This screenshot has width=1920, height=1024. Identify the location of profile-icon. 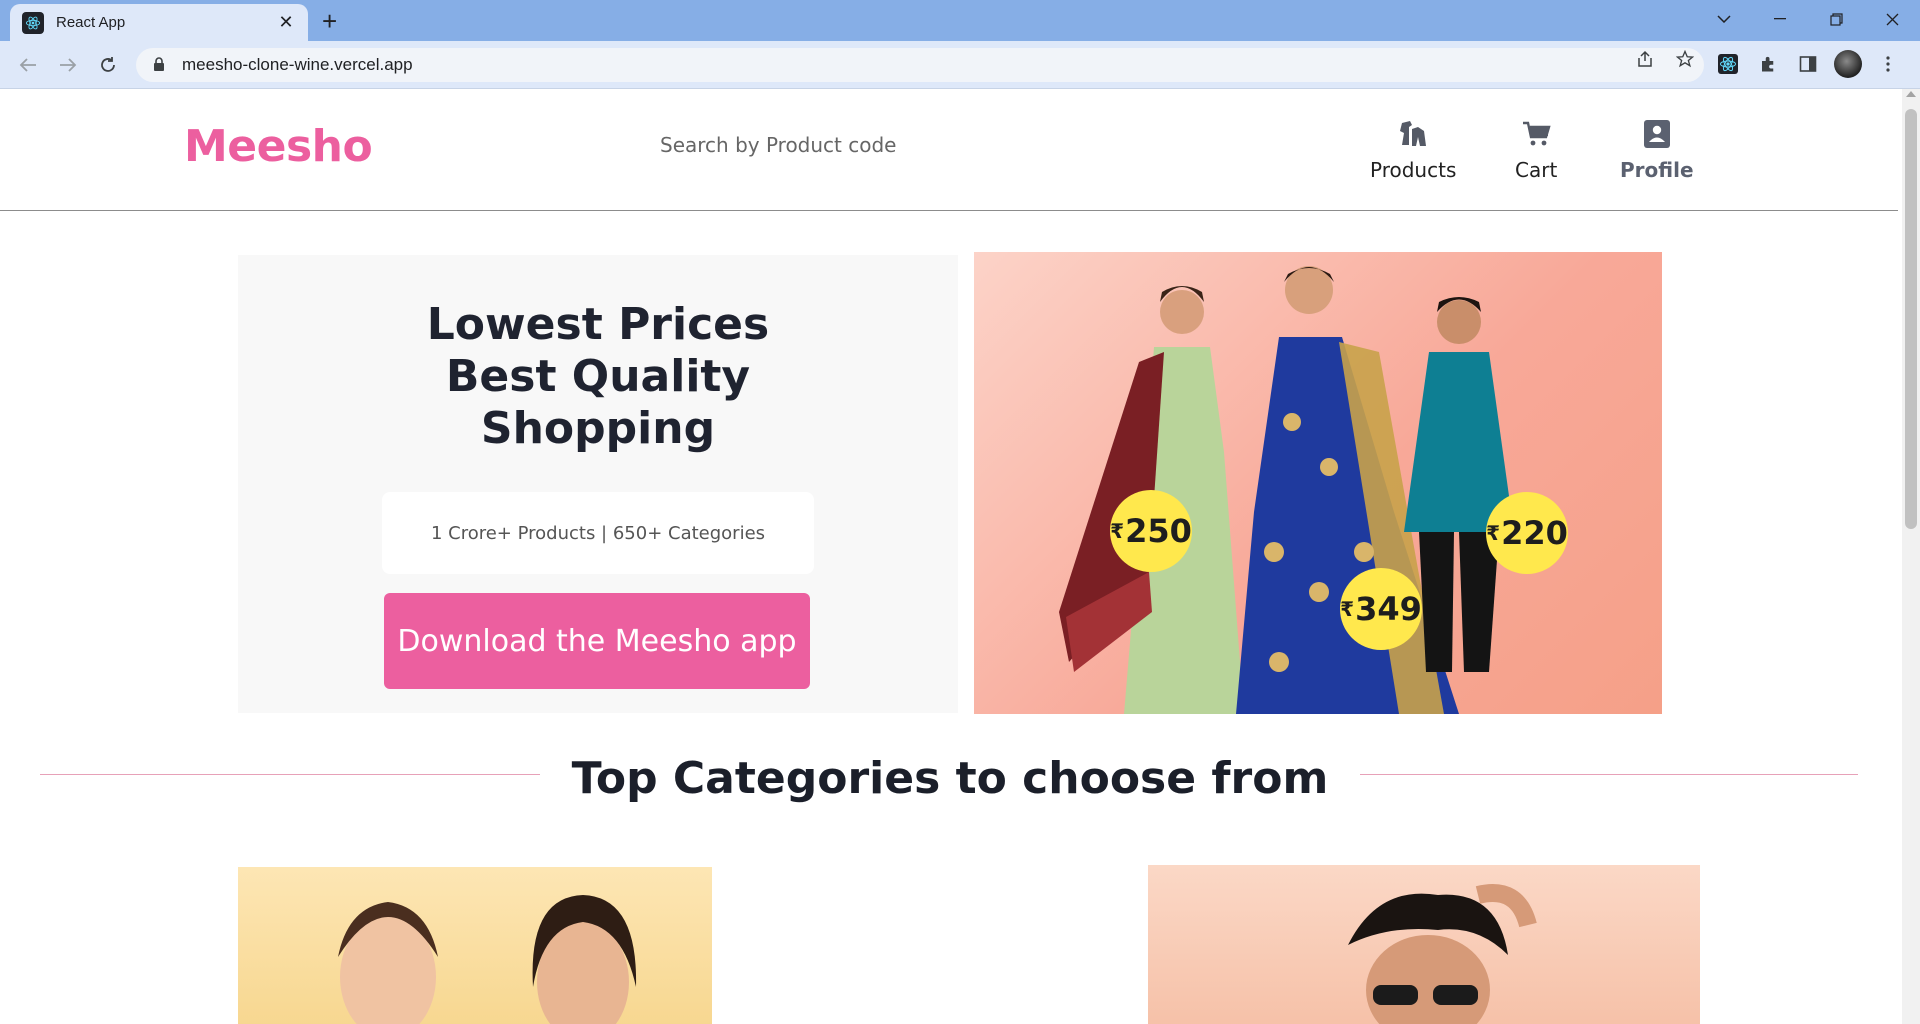
(1657, 136).